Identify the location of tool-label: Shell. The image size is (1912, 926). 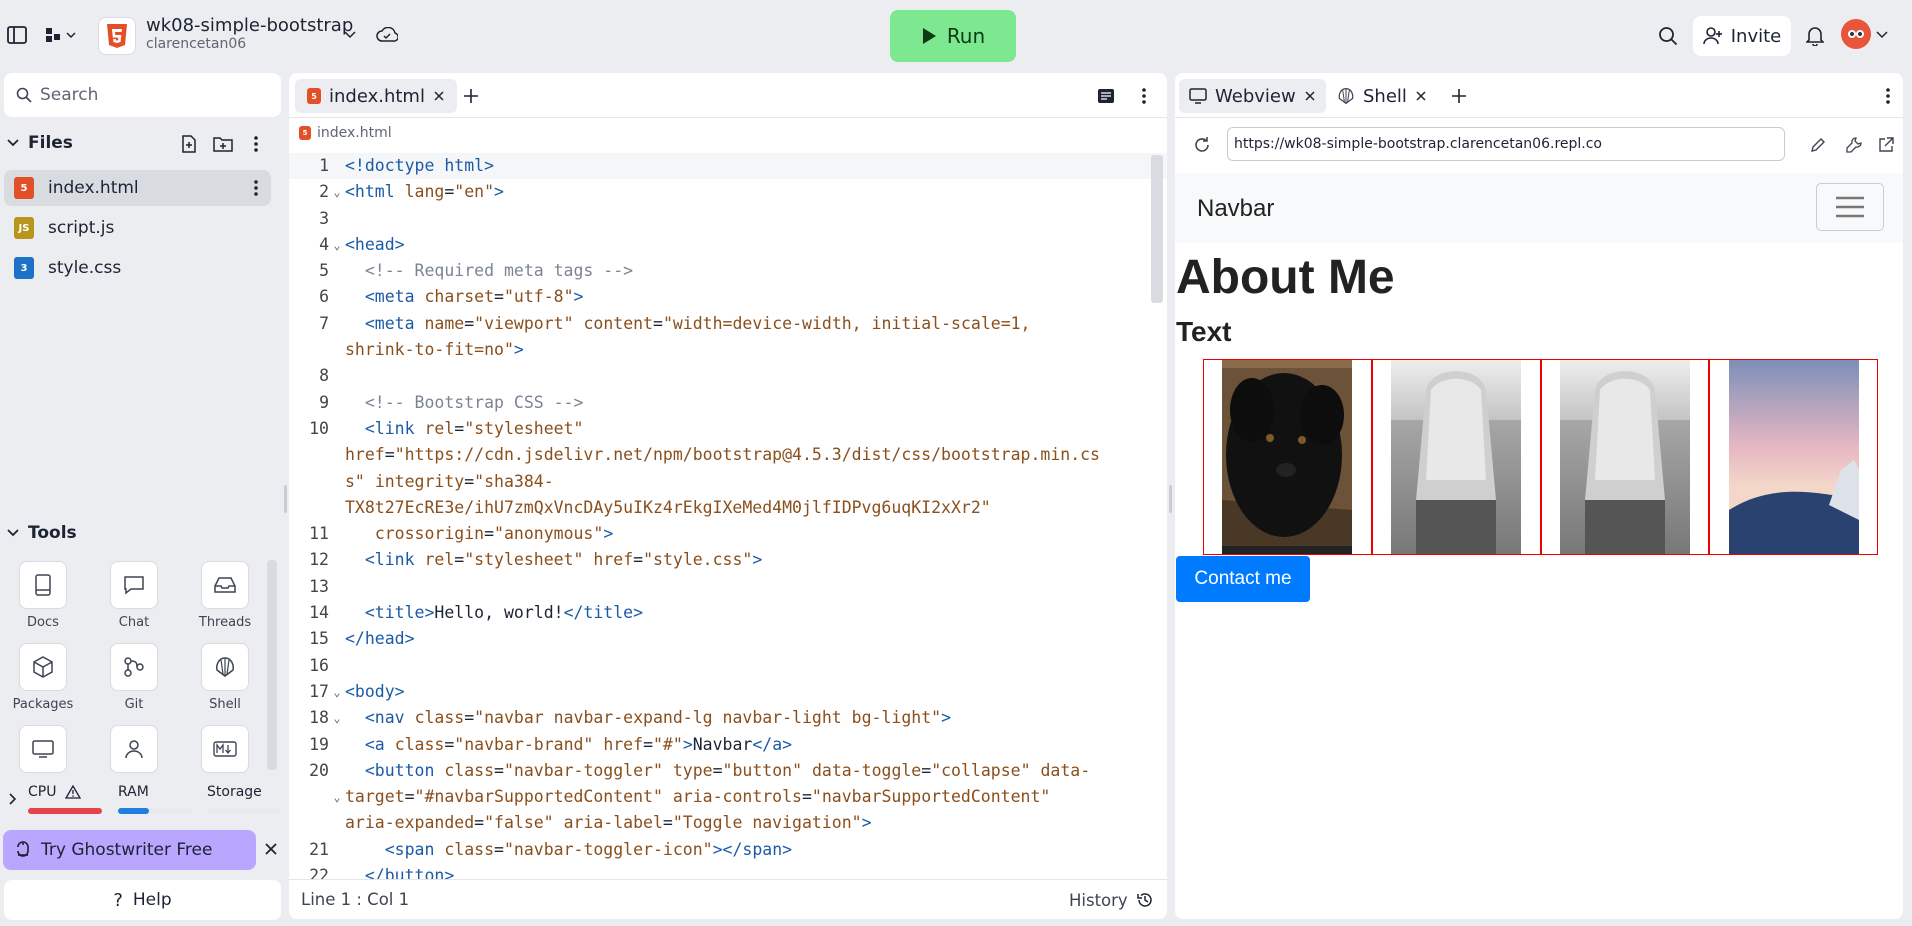
(225, 704).